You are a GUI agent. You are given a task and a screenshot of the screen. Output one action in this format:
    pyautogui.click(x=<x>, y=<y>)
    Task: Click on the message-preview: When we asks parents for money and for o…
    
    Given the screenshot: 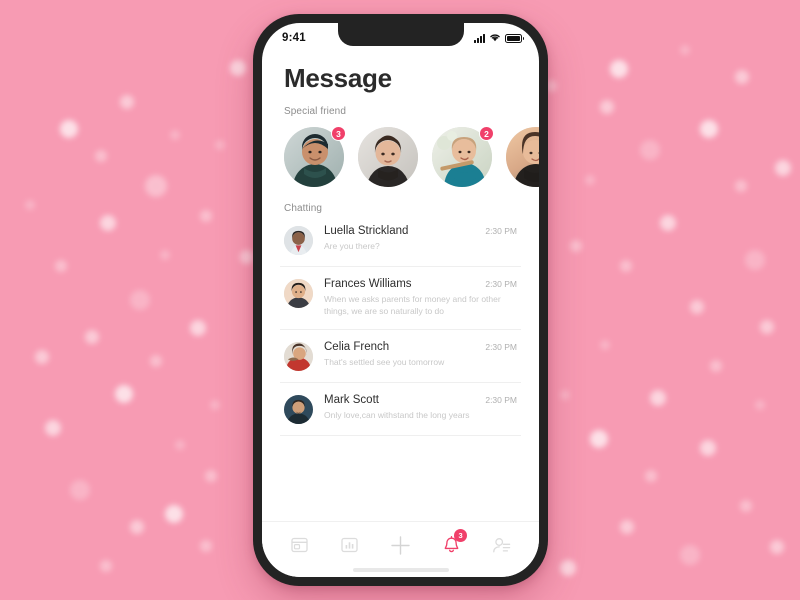 What is the action you would take?
    pyautogui.click(x=412, y=305)
    